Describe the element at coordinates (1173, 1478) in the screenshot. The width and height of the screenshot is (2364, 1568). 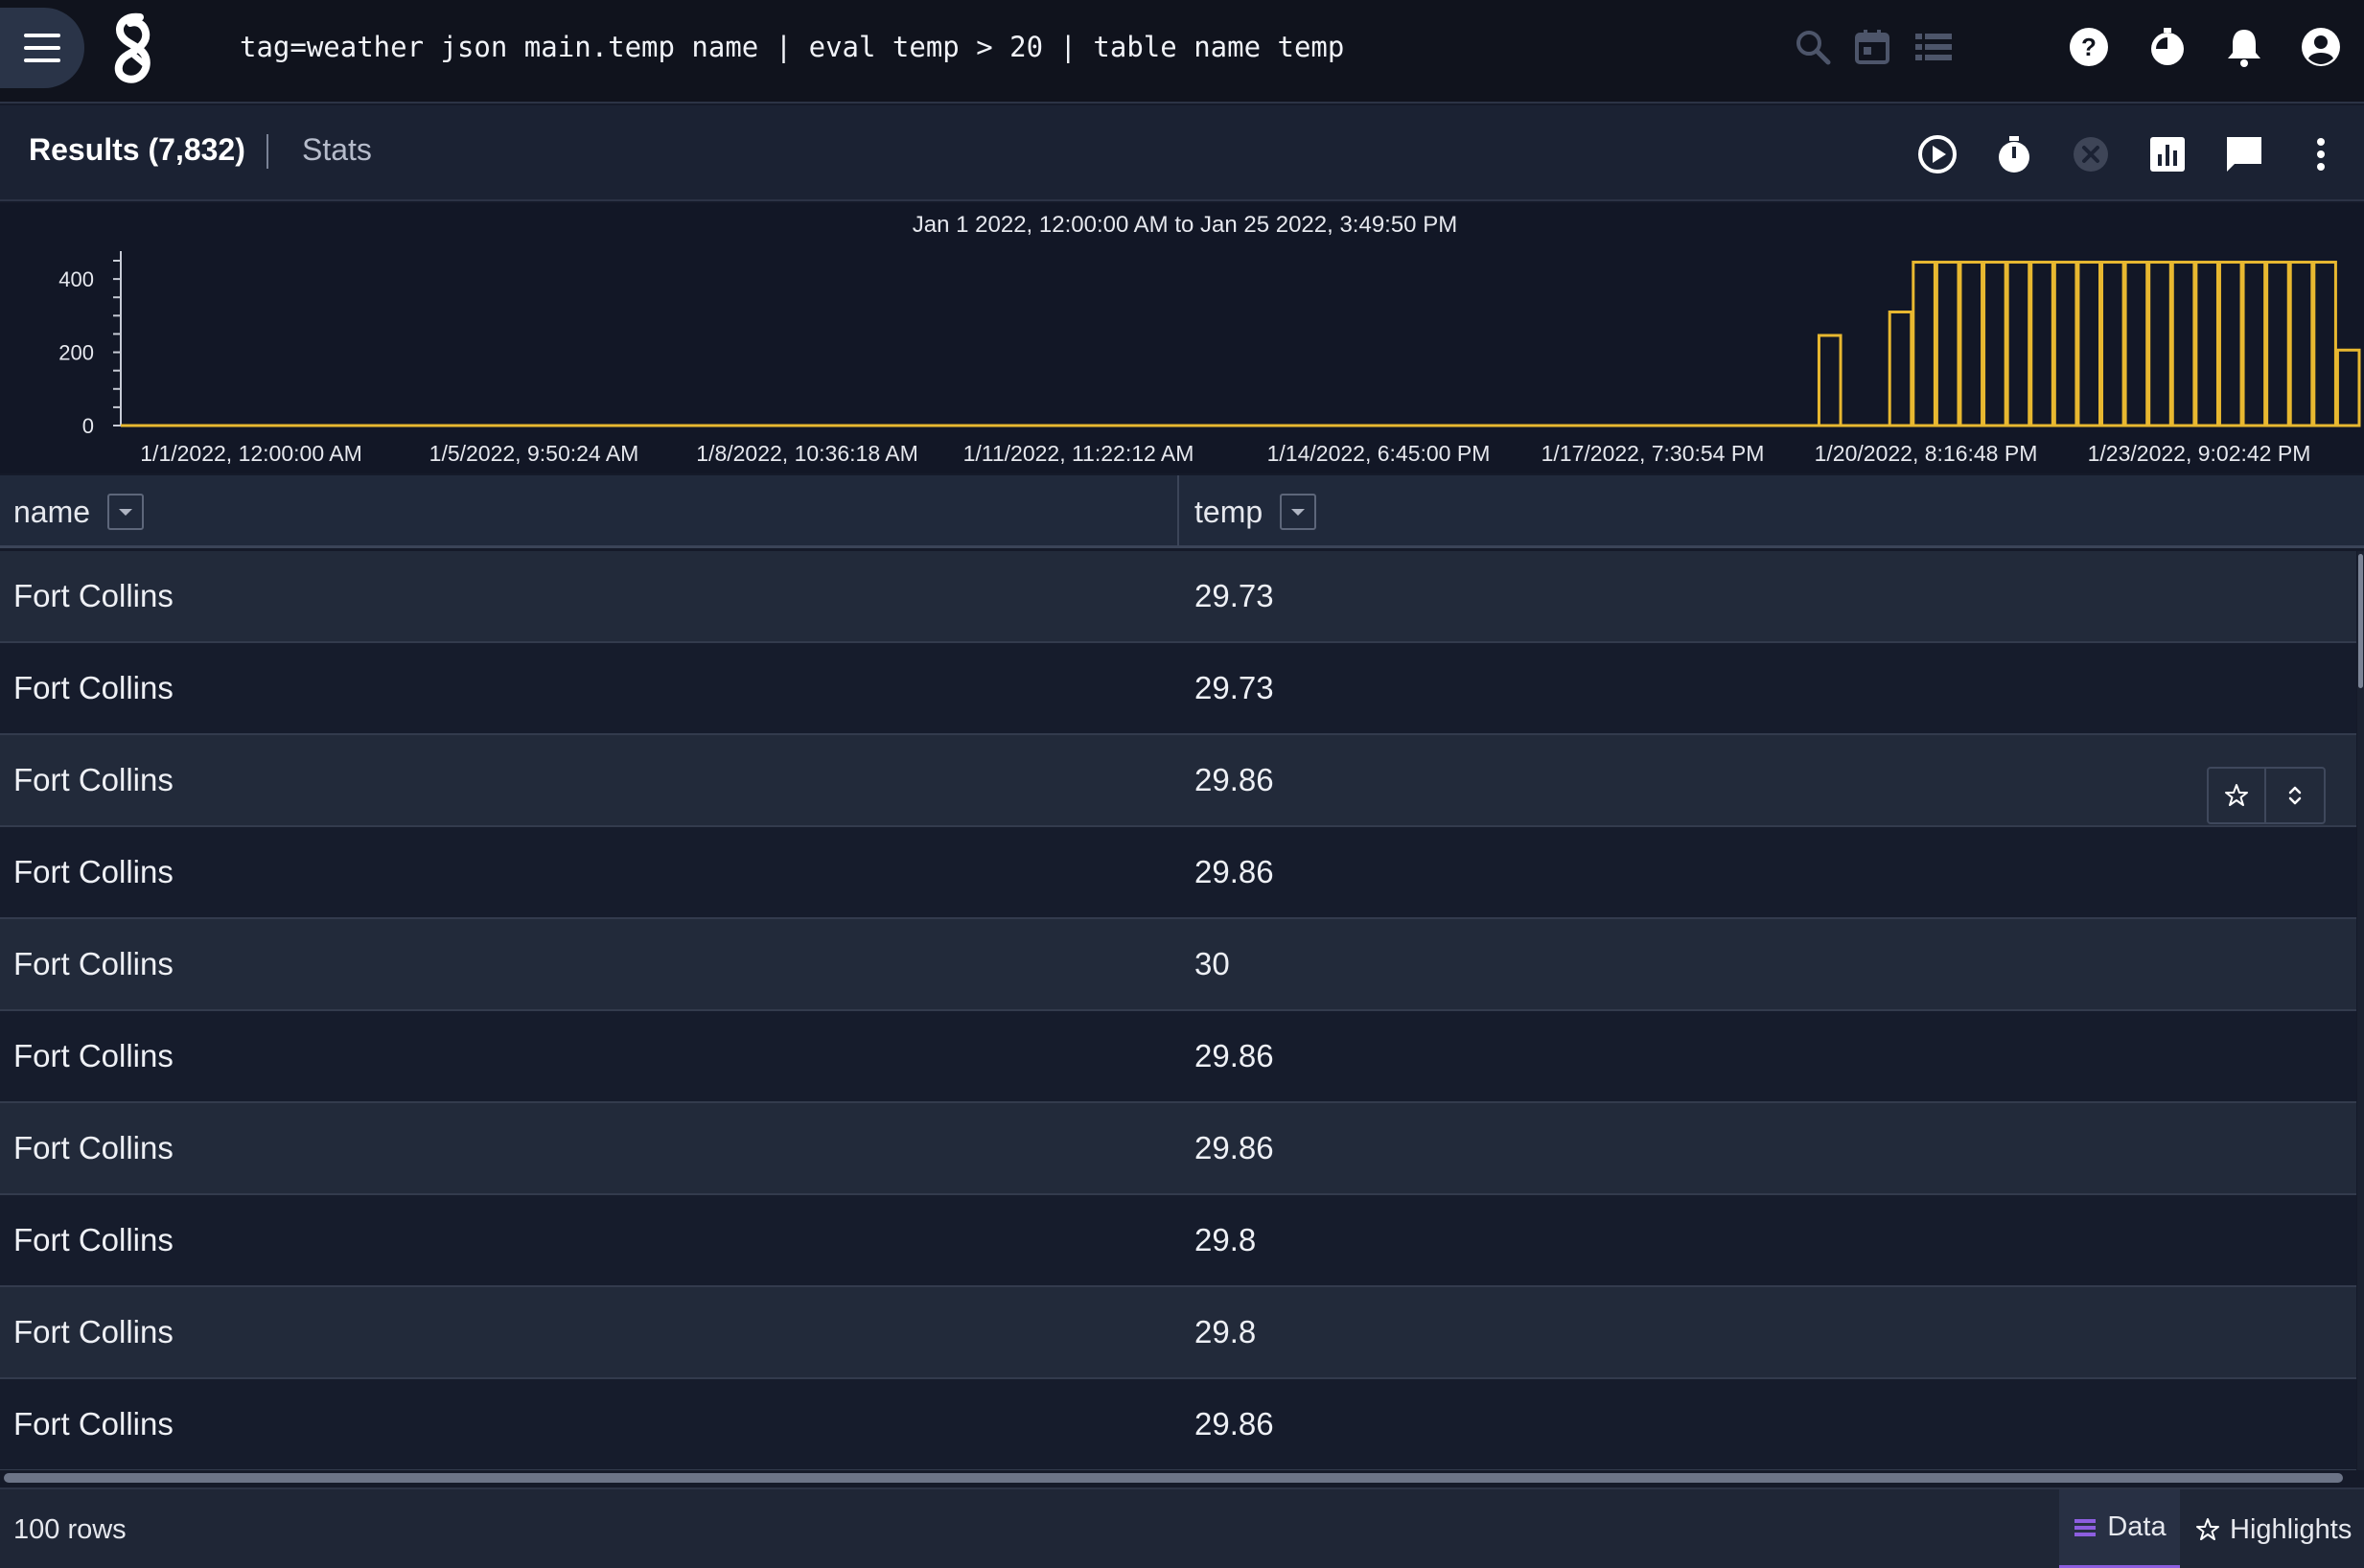
I see `horizontal-scrollbar-thumb` at that location.